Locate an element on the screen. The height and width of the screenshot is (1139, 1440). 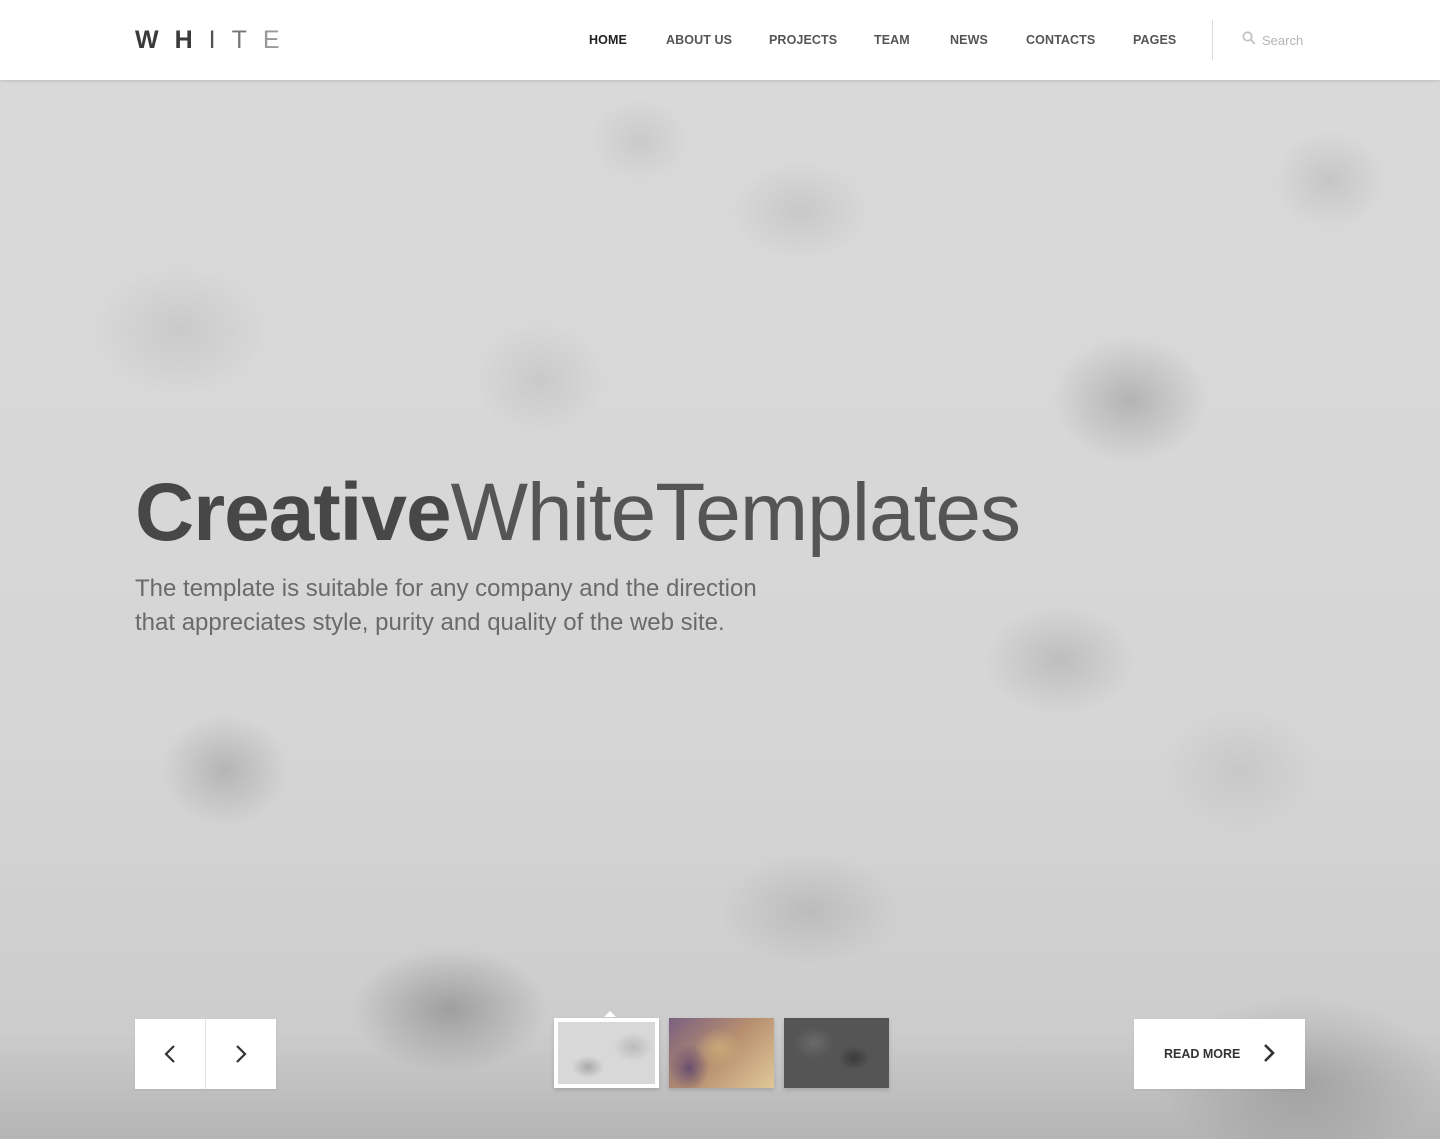
read-more-button: READ MORE is located at coordinates (1219, 1054).